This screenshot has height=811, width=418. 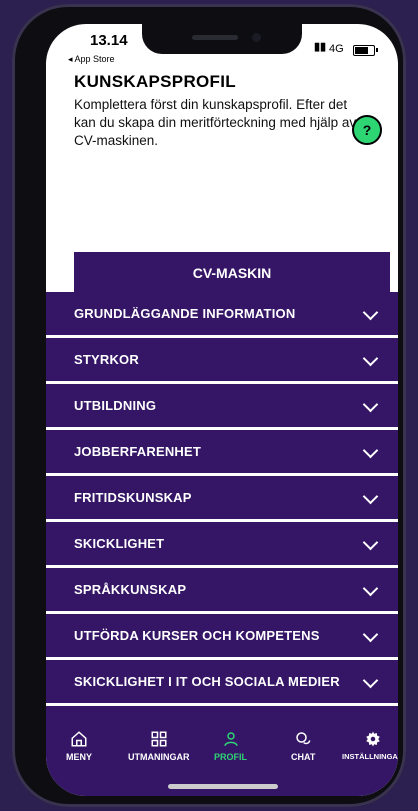 I want to click on help-button: ?, so click(x=367, y=130).